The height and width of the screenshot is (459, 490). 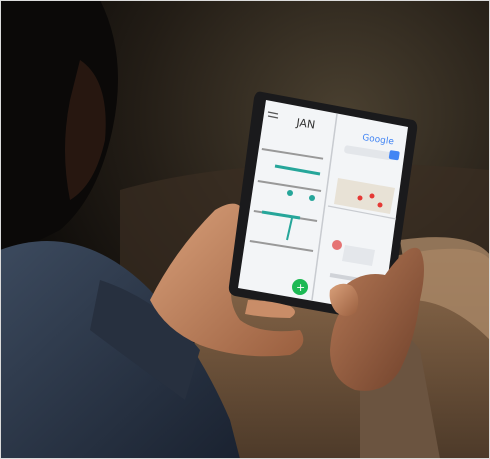 What do you see at coordinates (394, 155) in the screenshot?
I see `search-button` at bounding box center [394, 155].